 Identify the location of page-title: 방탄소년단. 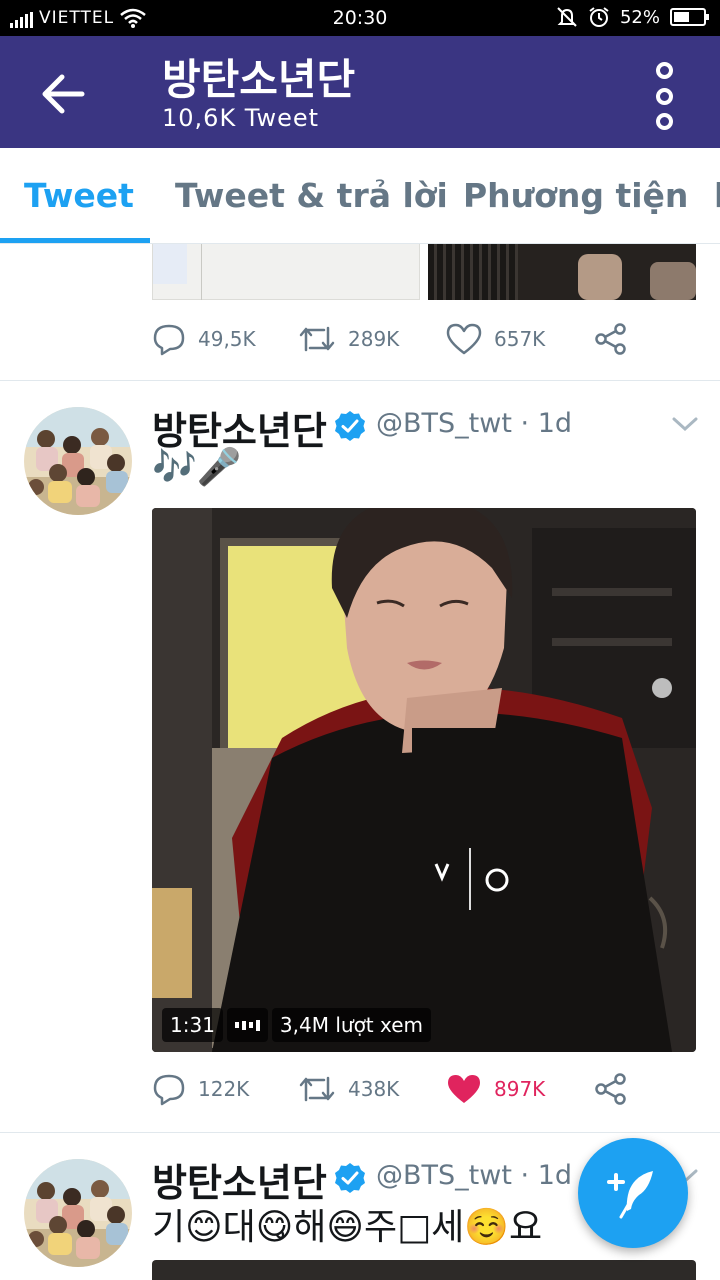
(259, 79).